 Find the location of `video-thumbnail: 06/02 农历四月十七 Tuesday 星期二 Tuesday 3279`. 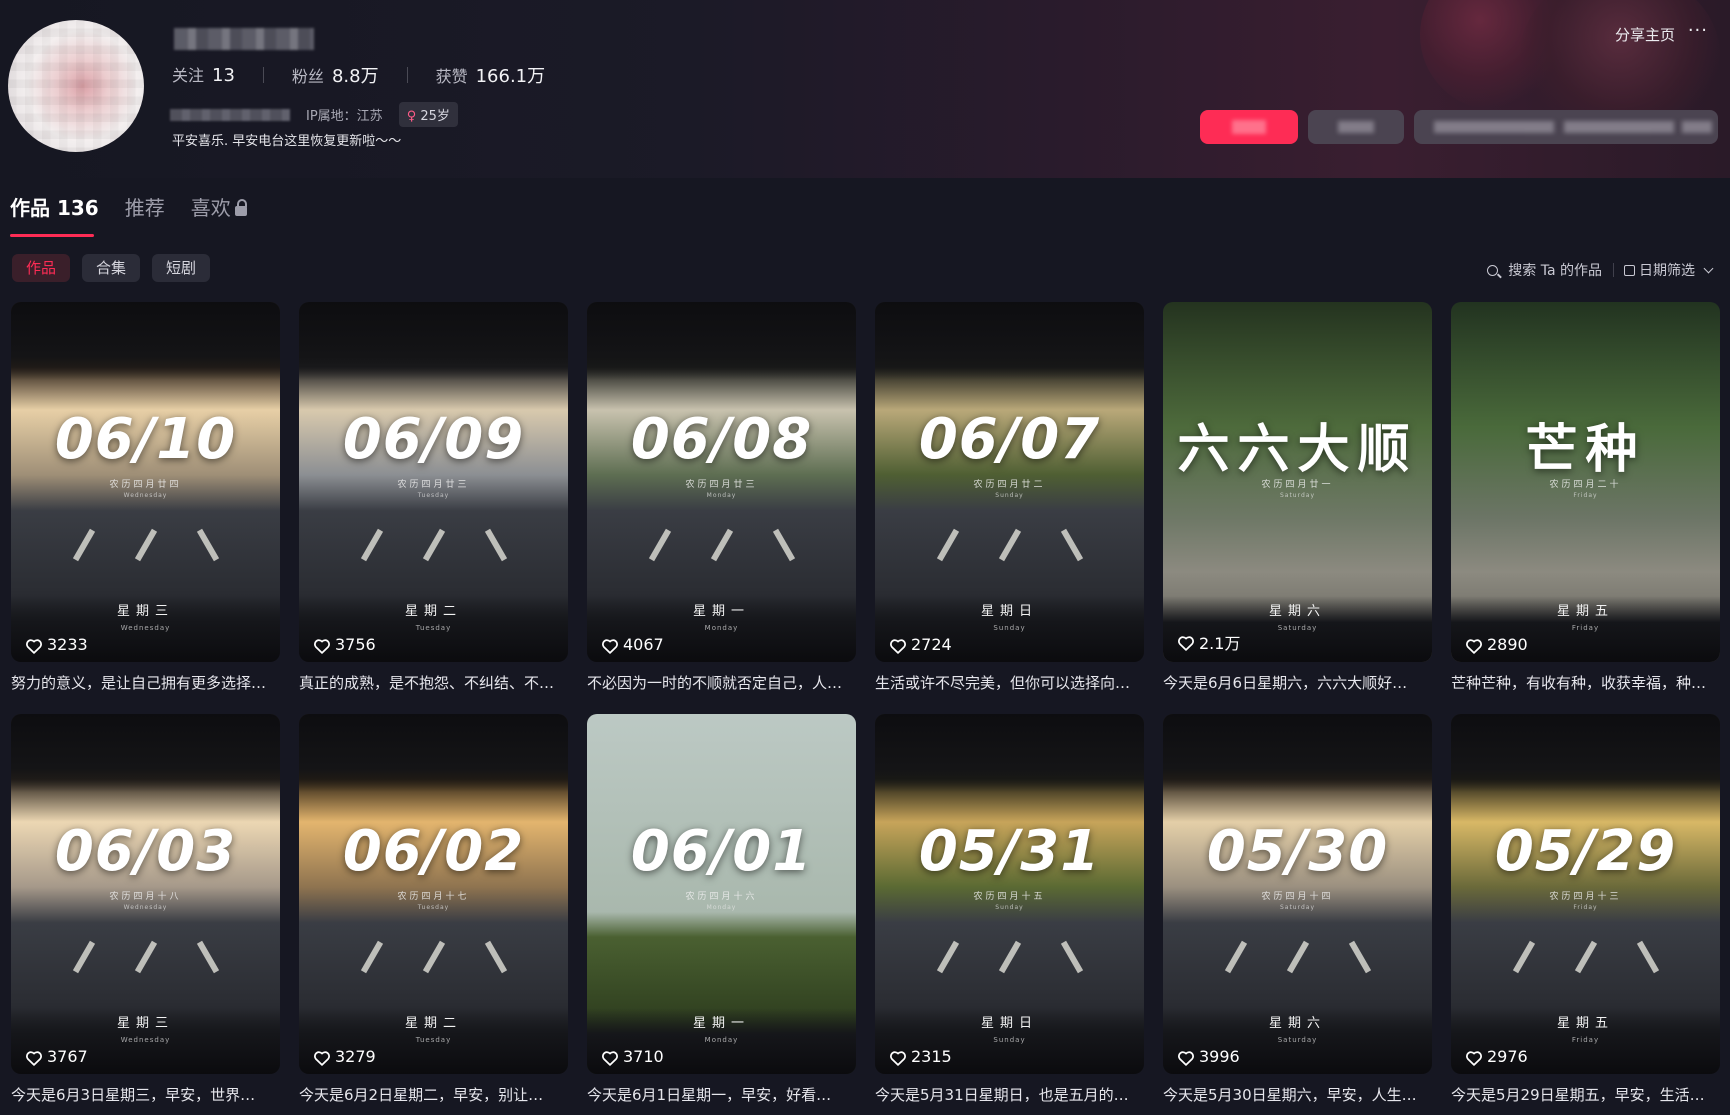

video-thumbnail: 06/02 农历四月十七 Tuesday 星期二 Tuesday 3279 is located at coordinates (433, 894).